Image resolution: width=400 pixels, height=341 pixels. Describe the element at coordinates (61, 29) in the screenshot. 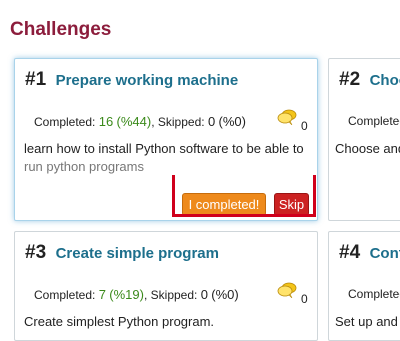

I see `page-title: Challenges` at that location.